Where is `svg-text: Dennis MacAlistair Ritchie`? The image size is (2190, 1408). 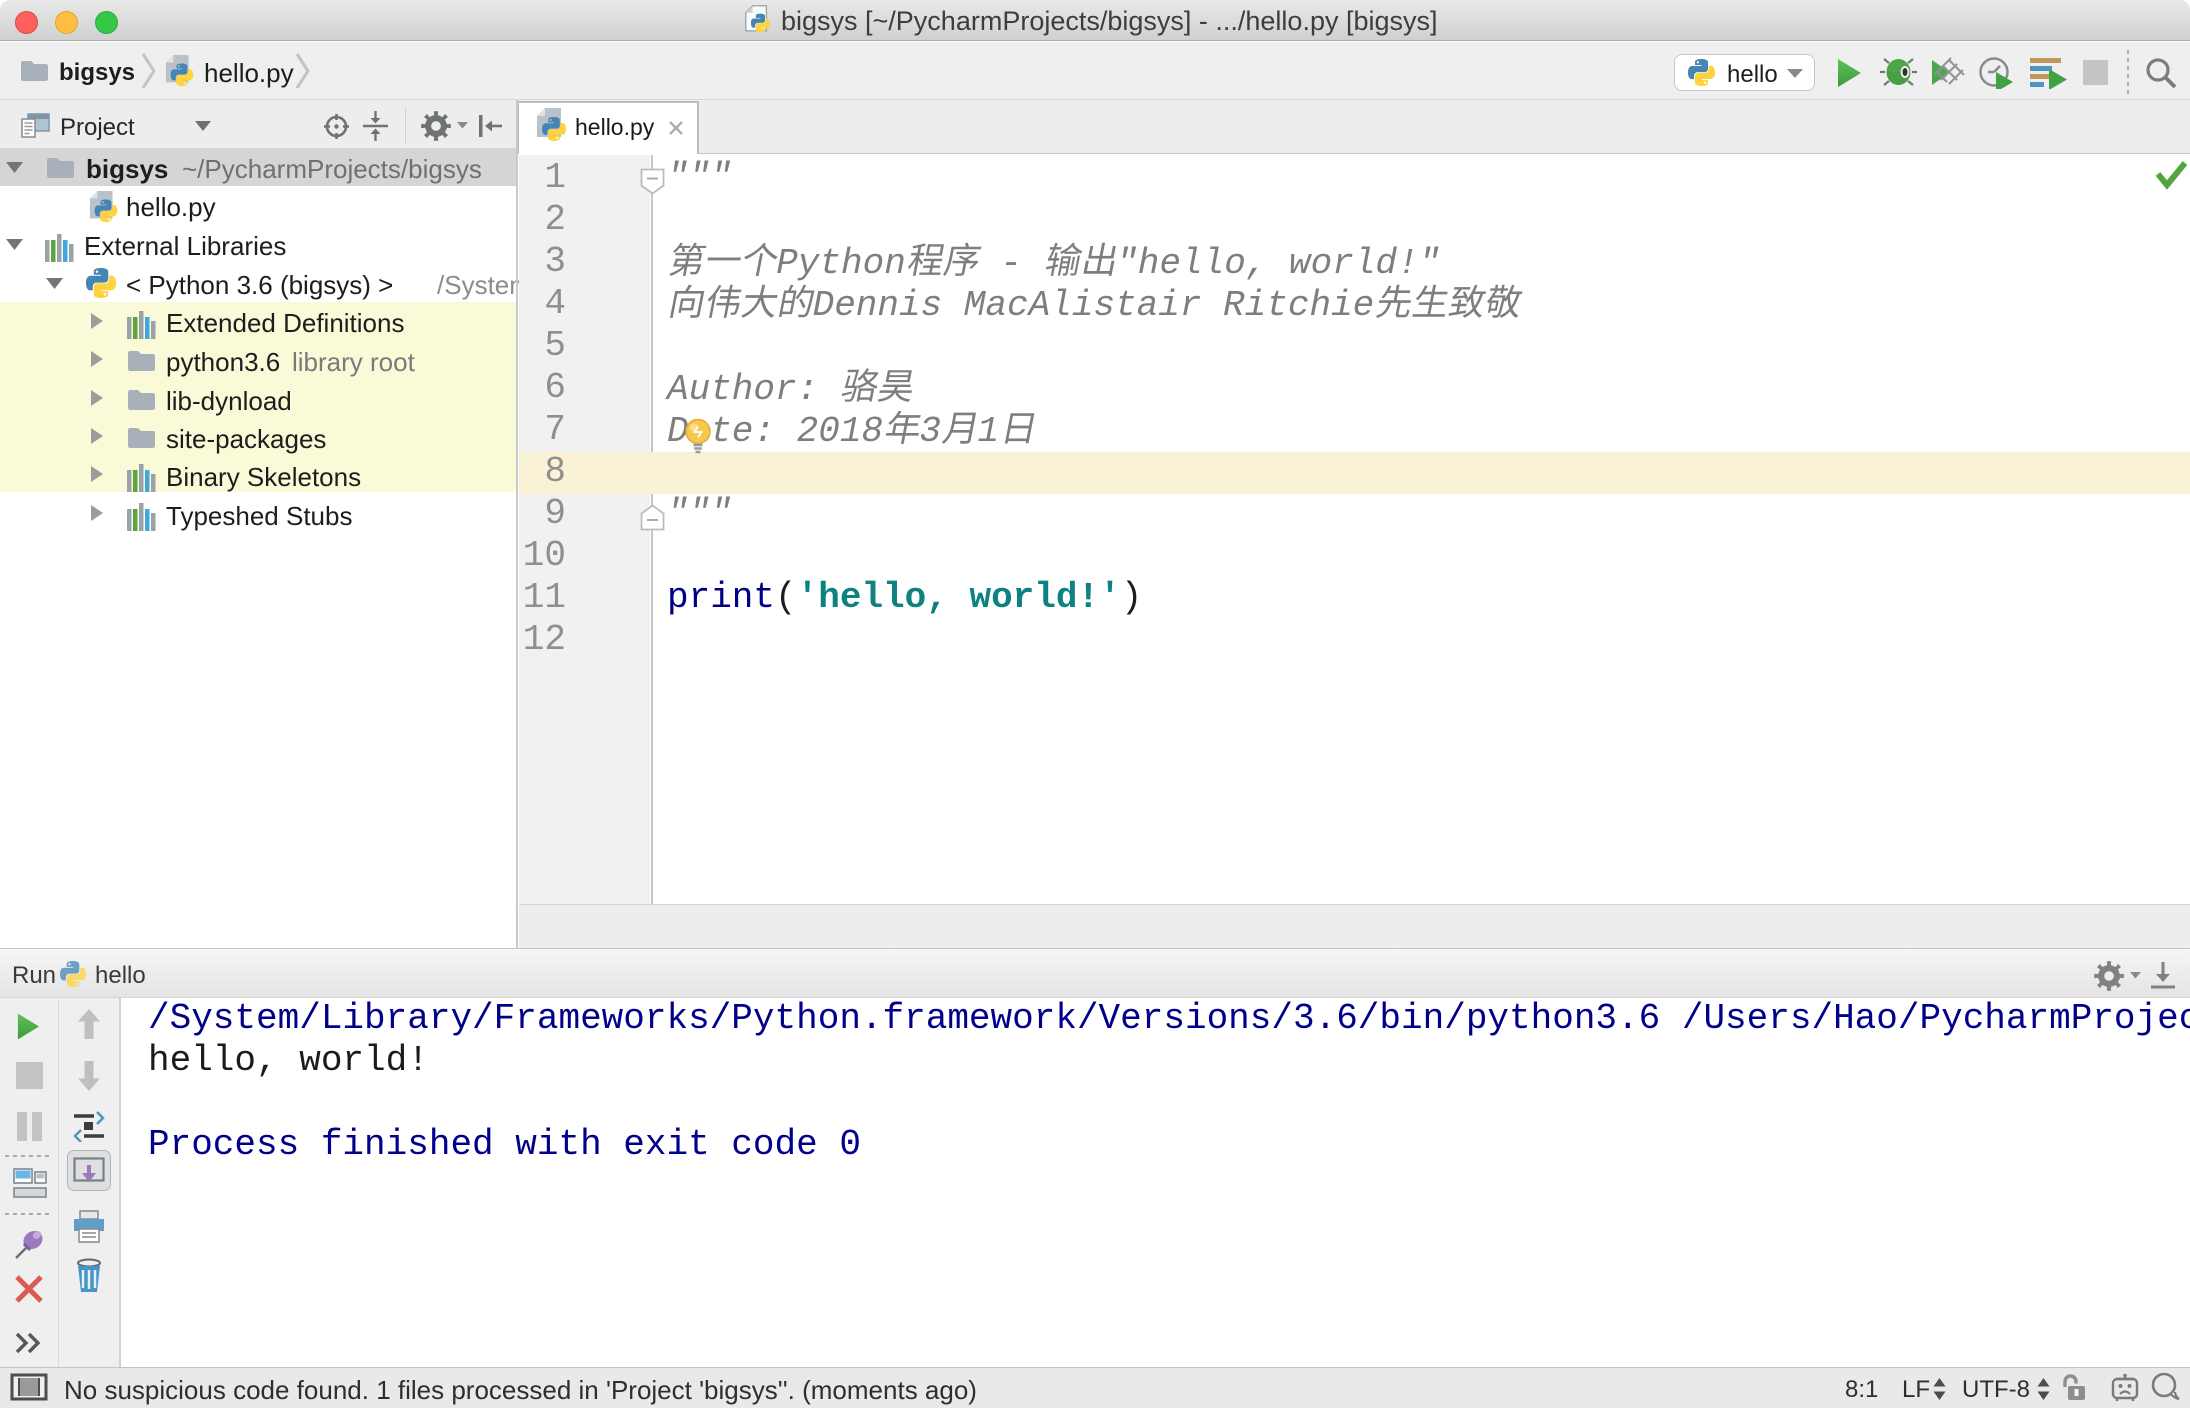
svg-text: Dennis MacAlistair Ritchie is located at coordinates (1094, 305).